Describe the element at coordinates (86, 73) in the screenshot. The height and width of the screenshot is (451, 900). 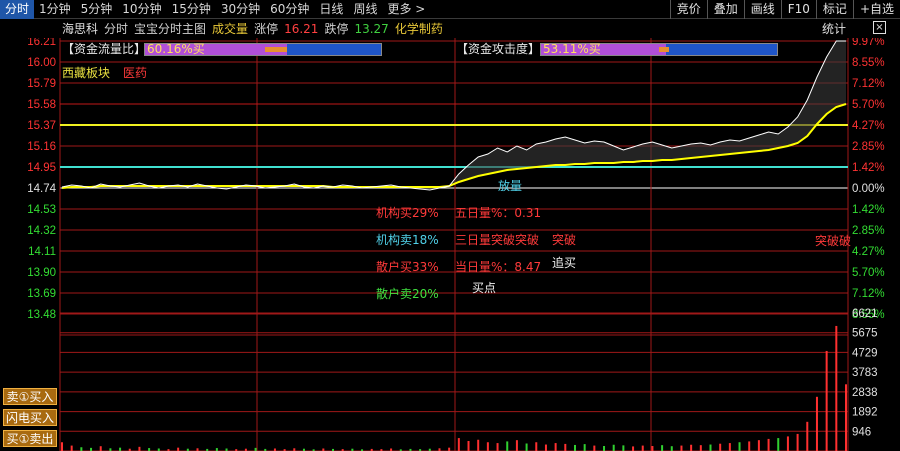
I see `sector-label: 西藏板块` at that location.